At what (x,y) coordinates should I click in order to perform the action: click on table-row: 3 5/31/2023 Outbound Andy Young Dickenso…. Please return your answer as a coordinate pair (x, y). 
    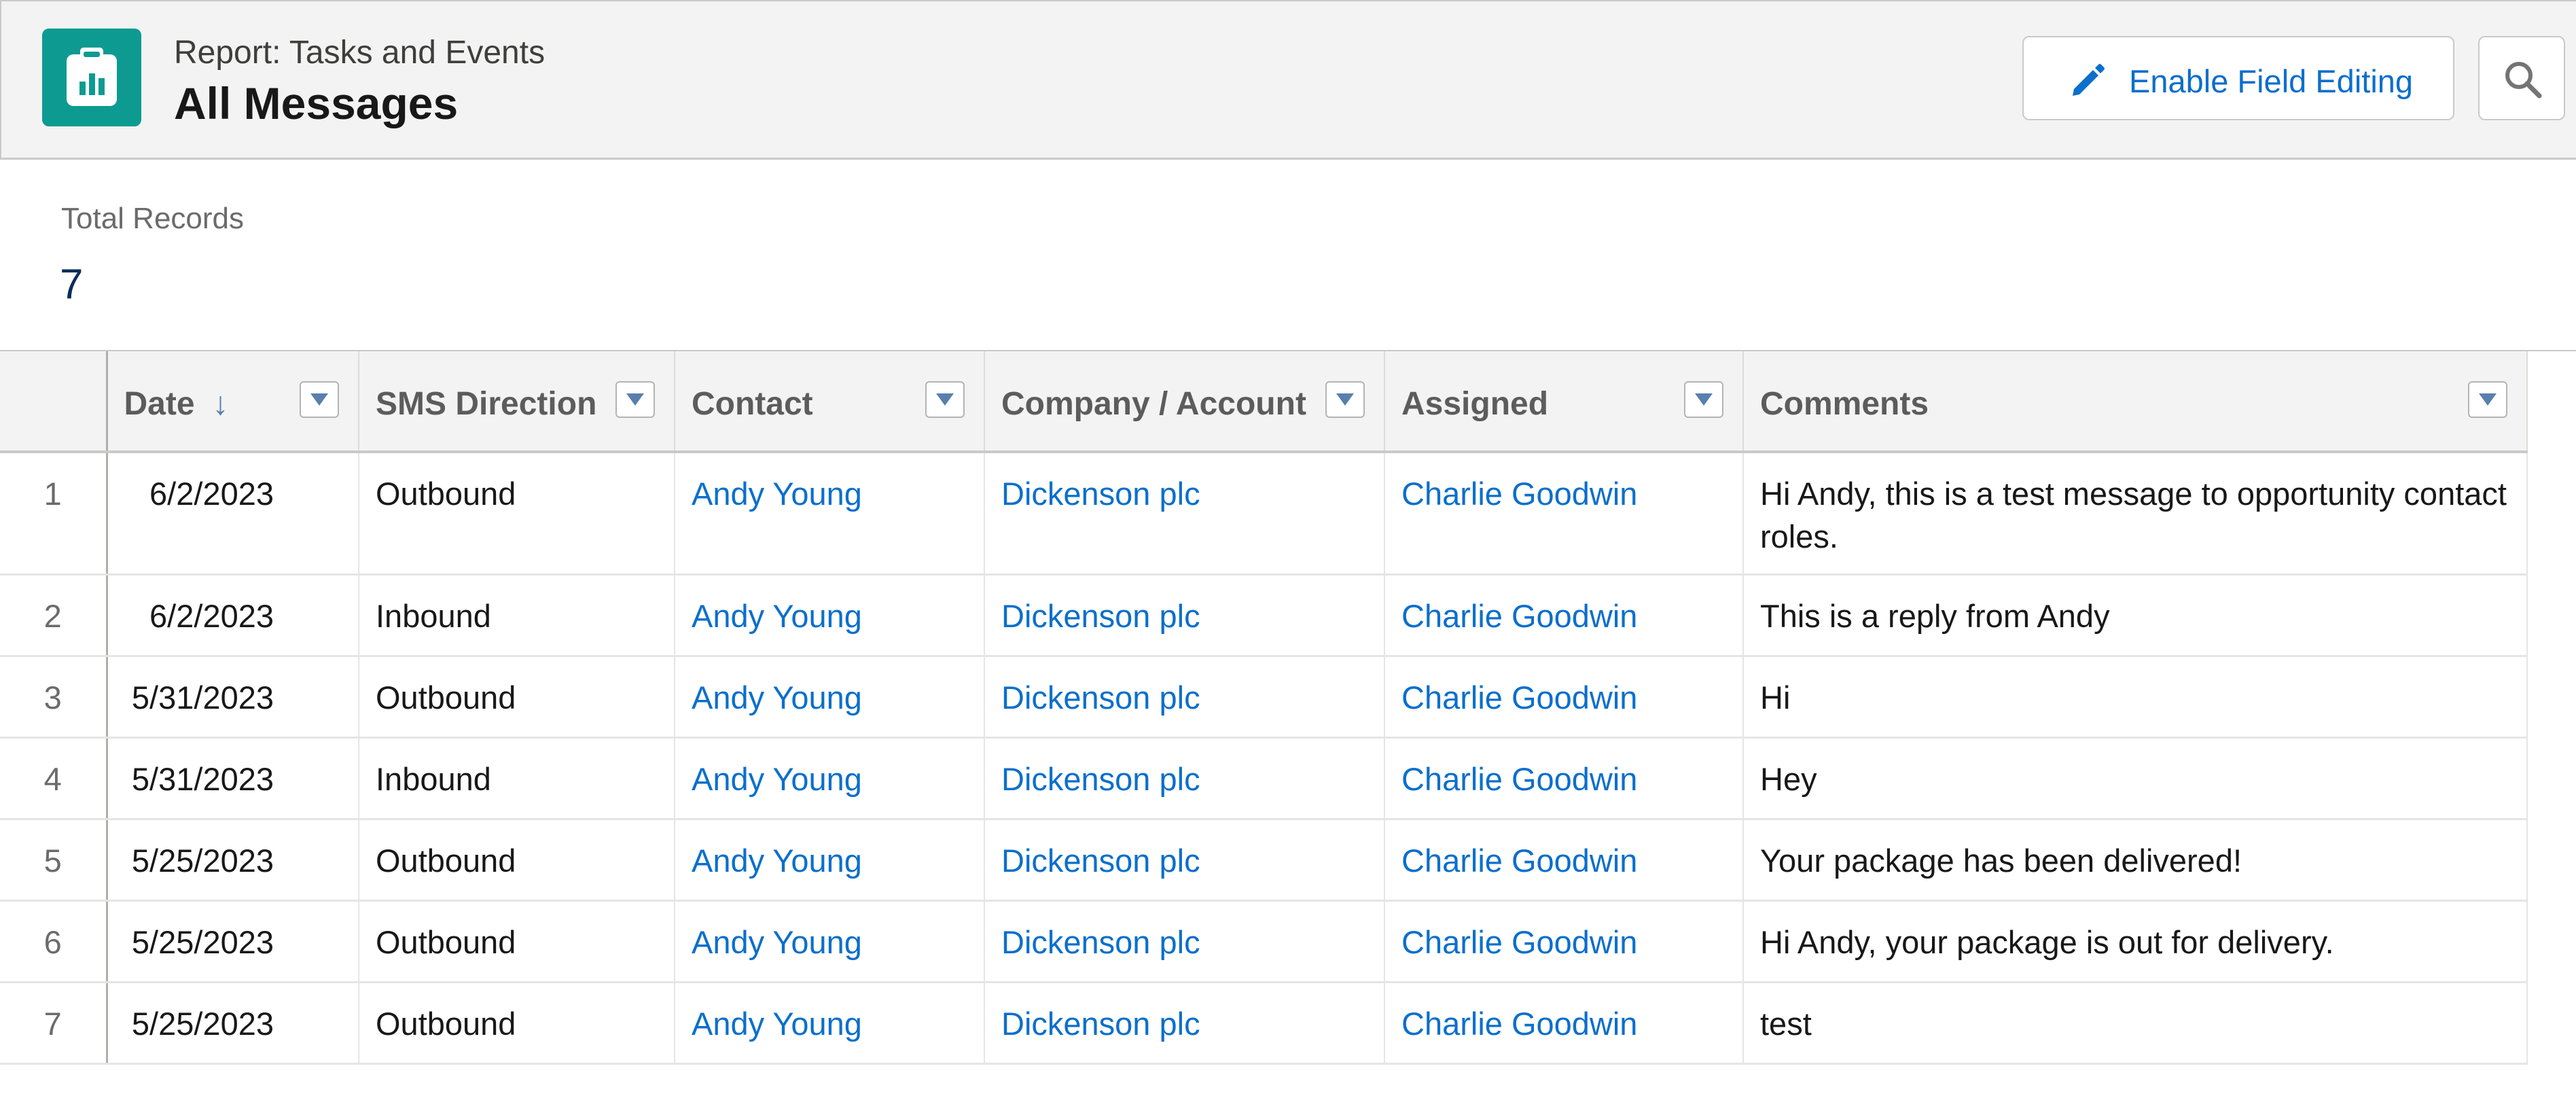
    Looking at the image, I should click on (1264, 697).